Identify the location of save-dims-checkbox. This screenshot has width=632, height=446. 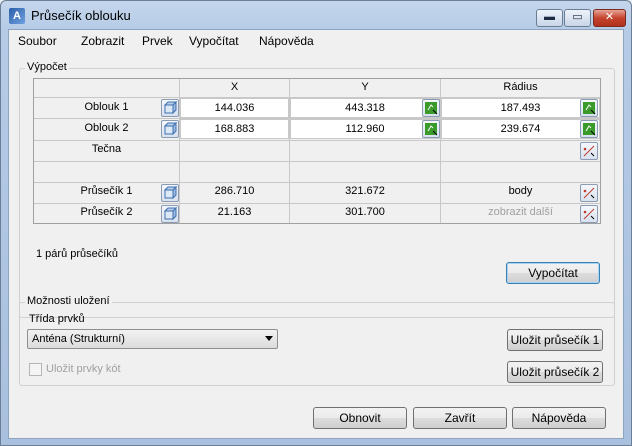
(35, 369).